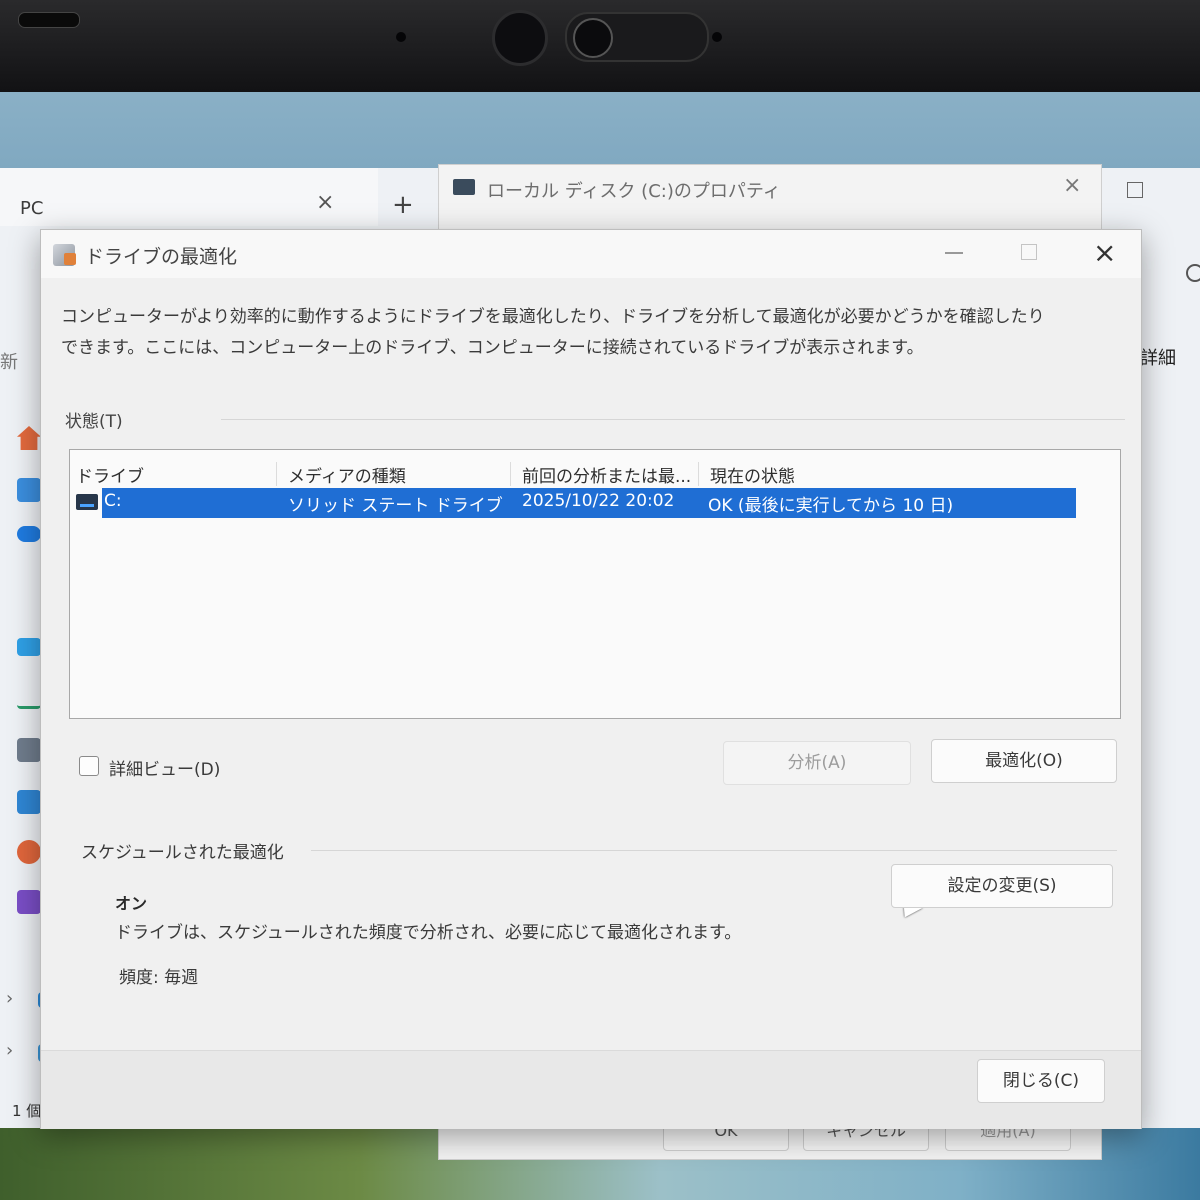 This screenshot has width=1200, height=1200. Describe the element at coordinates (591, 1089) in the screenshot. I see `dialog-footer: 閉じる(C)` at that location.